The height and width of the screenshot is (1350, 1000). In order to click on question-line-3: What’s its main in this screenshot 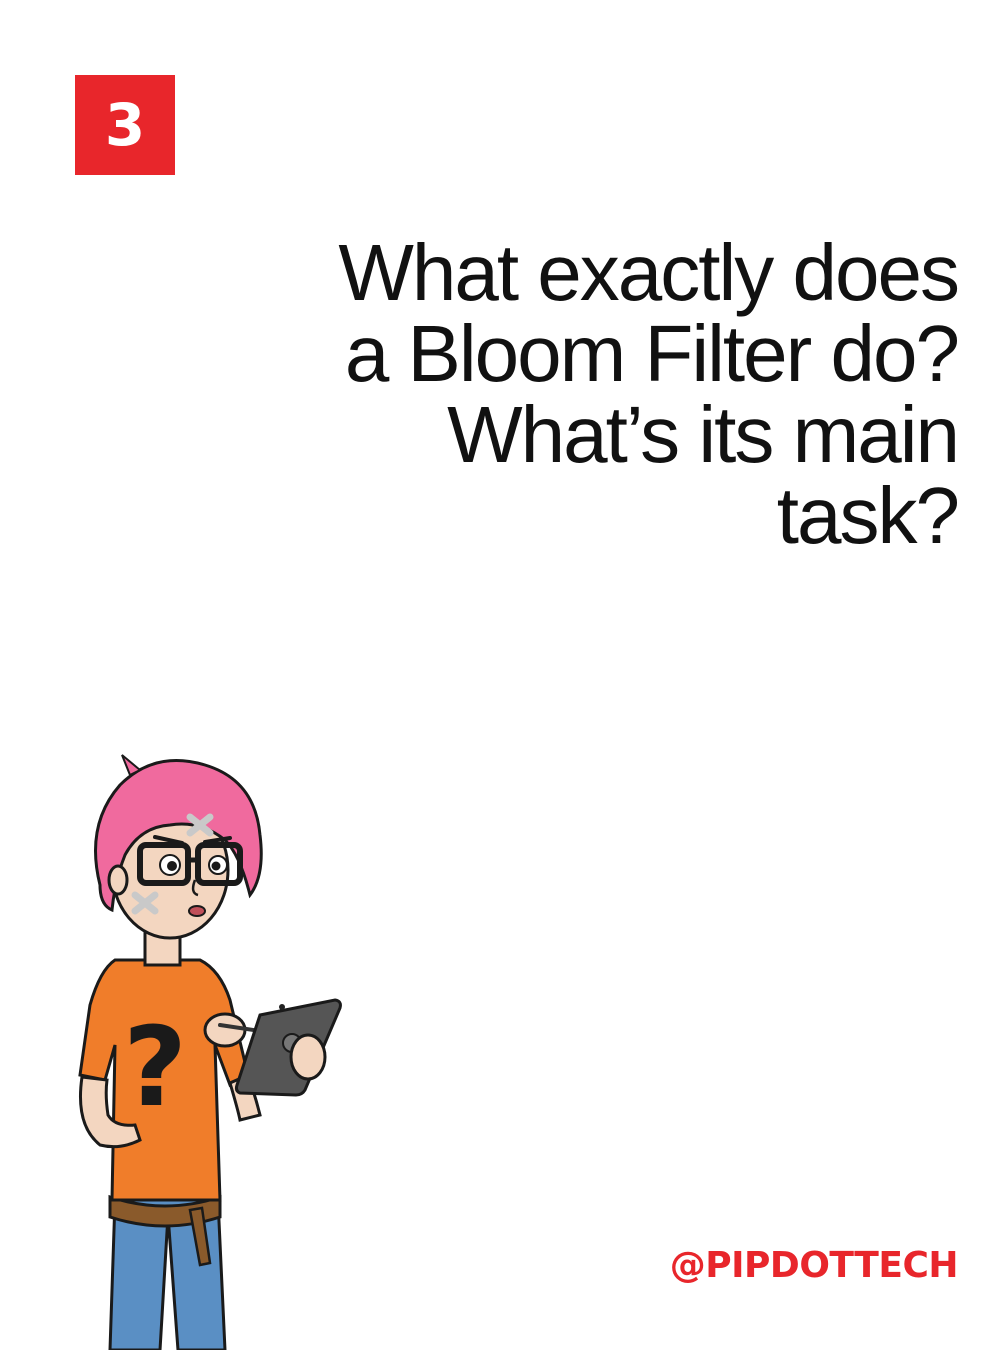, I will do `click(703, 434)`.